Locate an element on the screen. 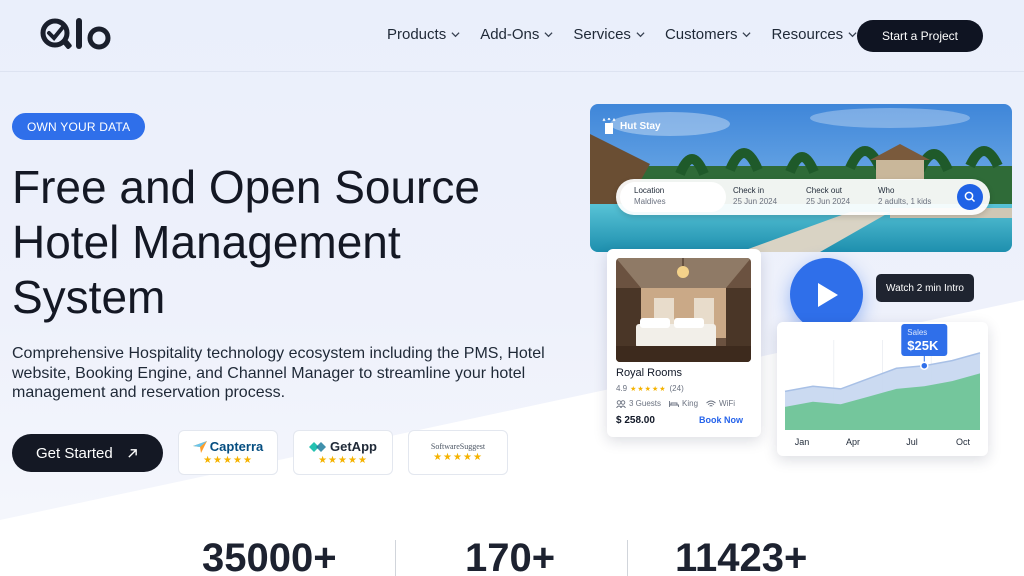 The image size is (1024, 576). logo is located at coordinates (77, 34).